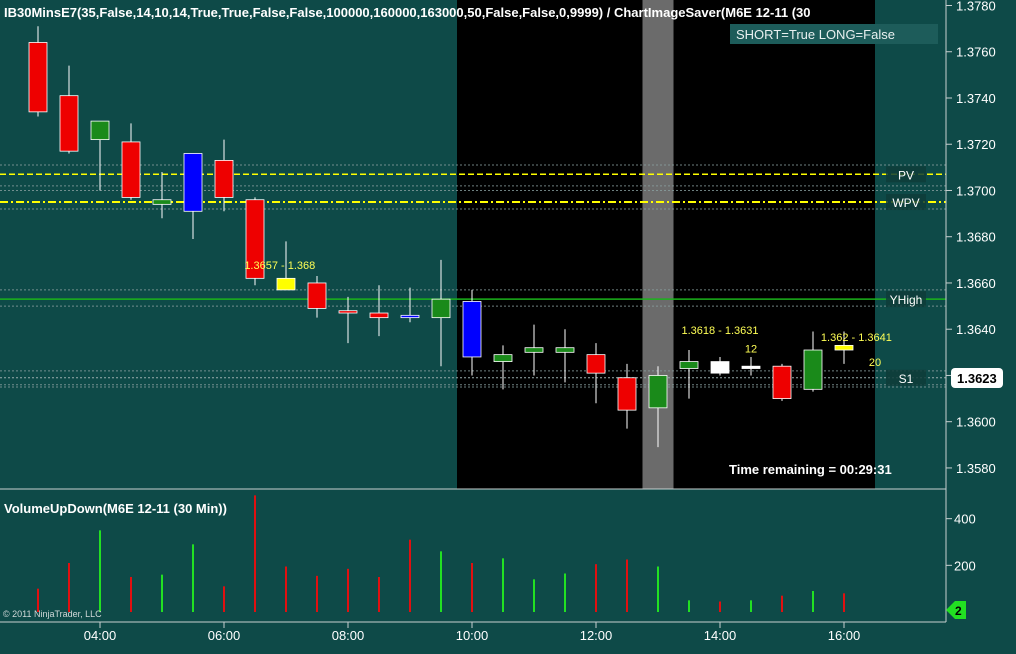 This screenshot has height=654, width=1016. Describe the element at coordinates (976, 190) in the screenshot. I see `price-tick-label: 1.3700` at that location.